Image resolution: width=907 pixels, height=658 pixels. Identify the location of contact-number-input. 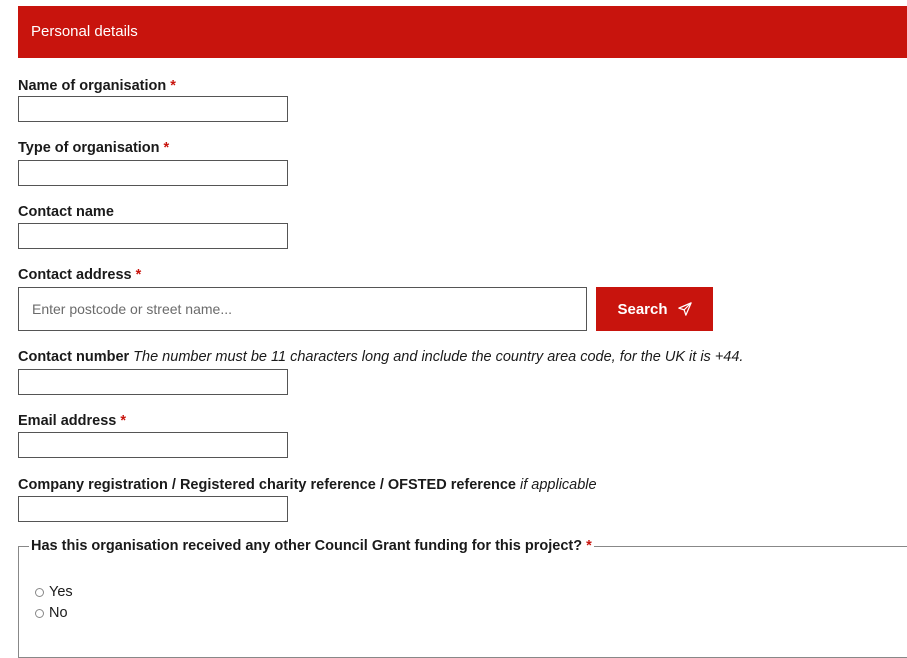
(153, 382).